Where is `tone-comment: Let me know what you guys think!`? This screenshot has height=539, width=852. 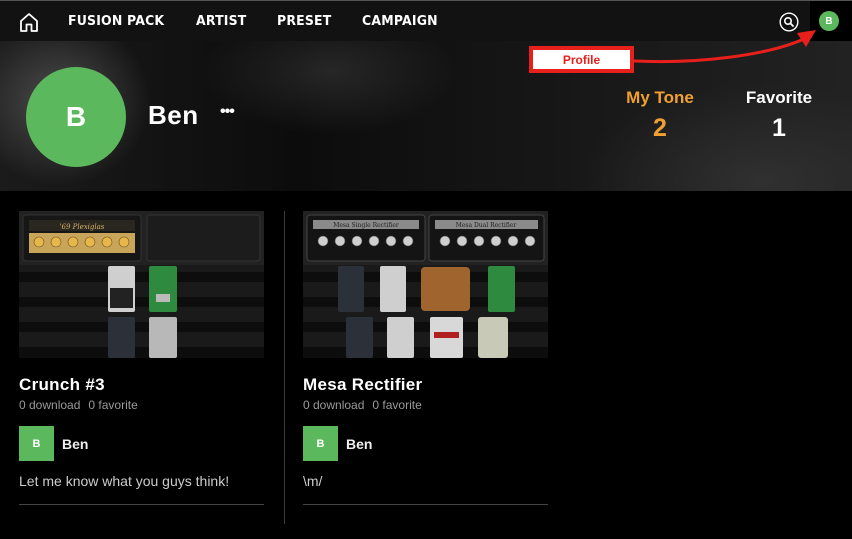 tone-comment: Let me know what you guys think! is located at coordinates (124, 481).